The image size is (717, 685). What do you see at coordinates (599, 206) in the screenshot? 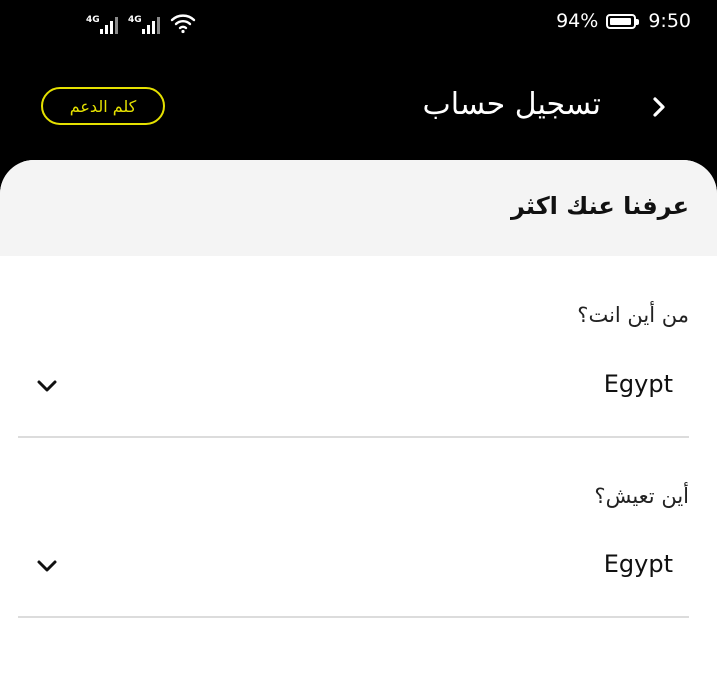
I see `section-title: عرفنا عنك اكثر` at bounding box center [599, 206].